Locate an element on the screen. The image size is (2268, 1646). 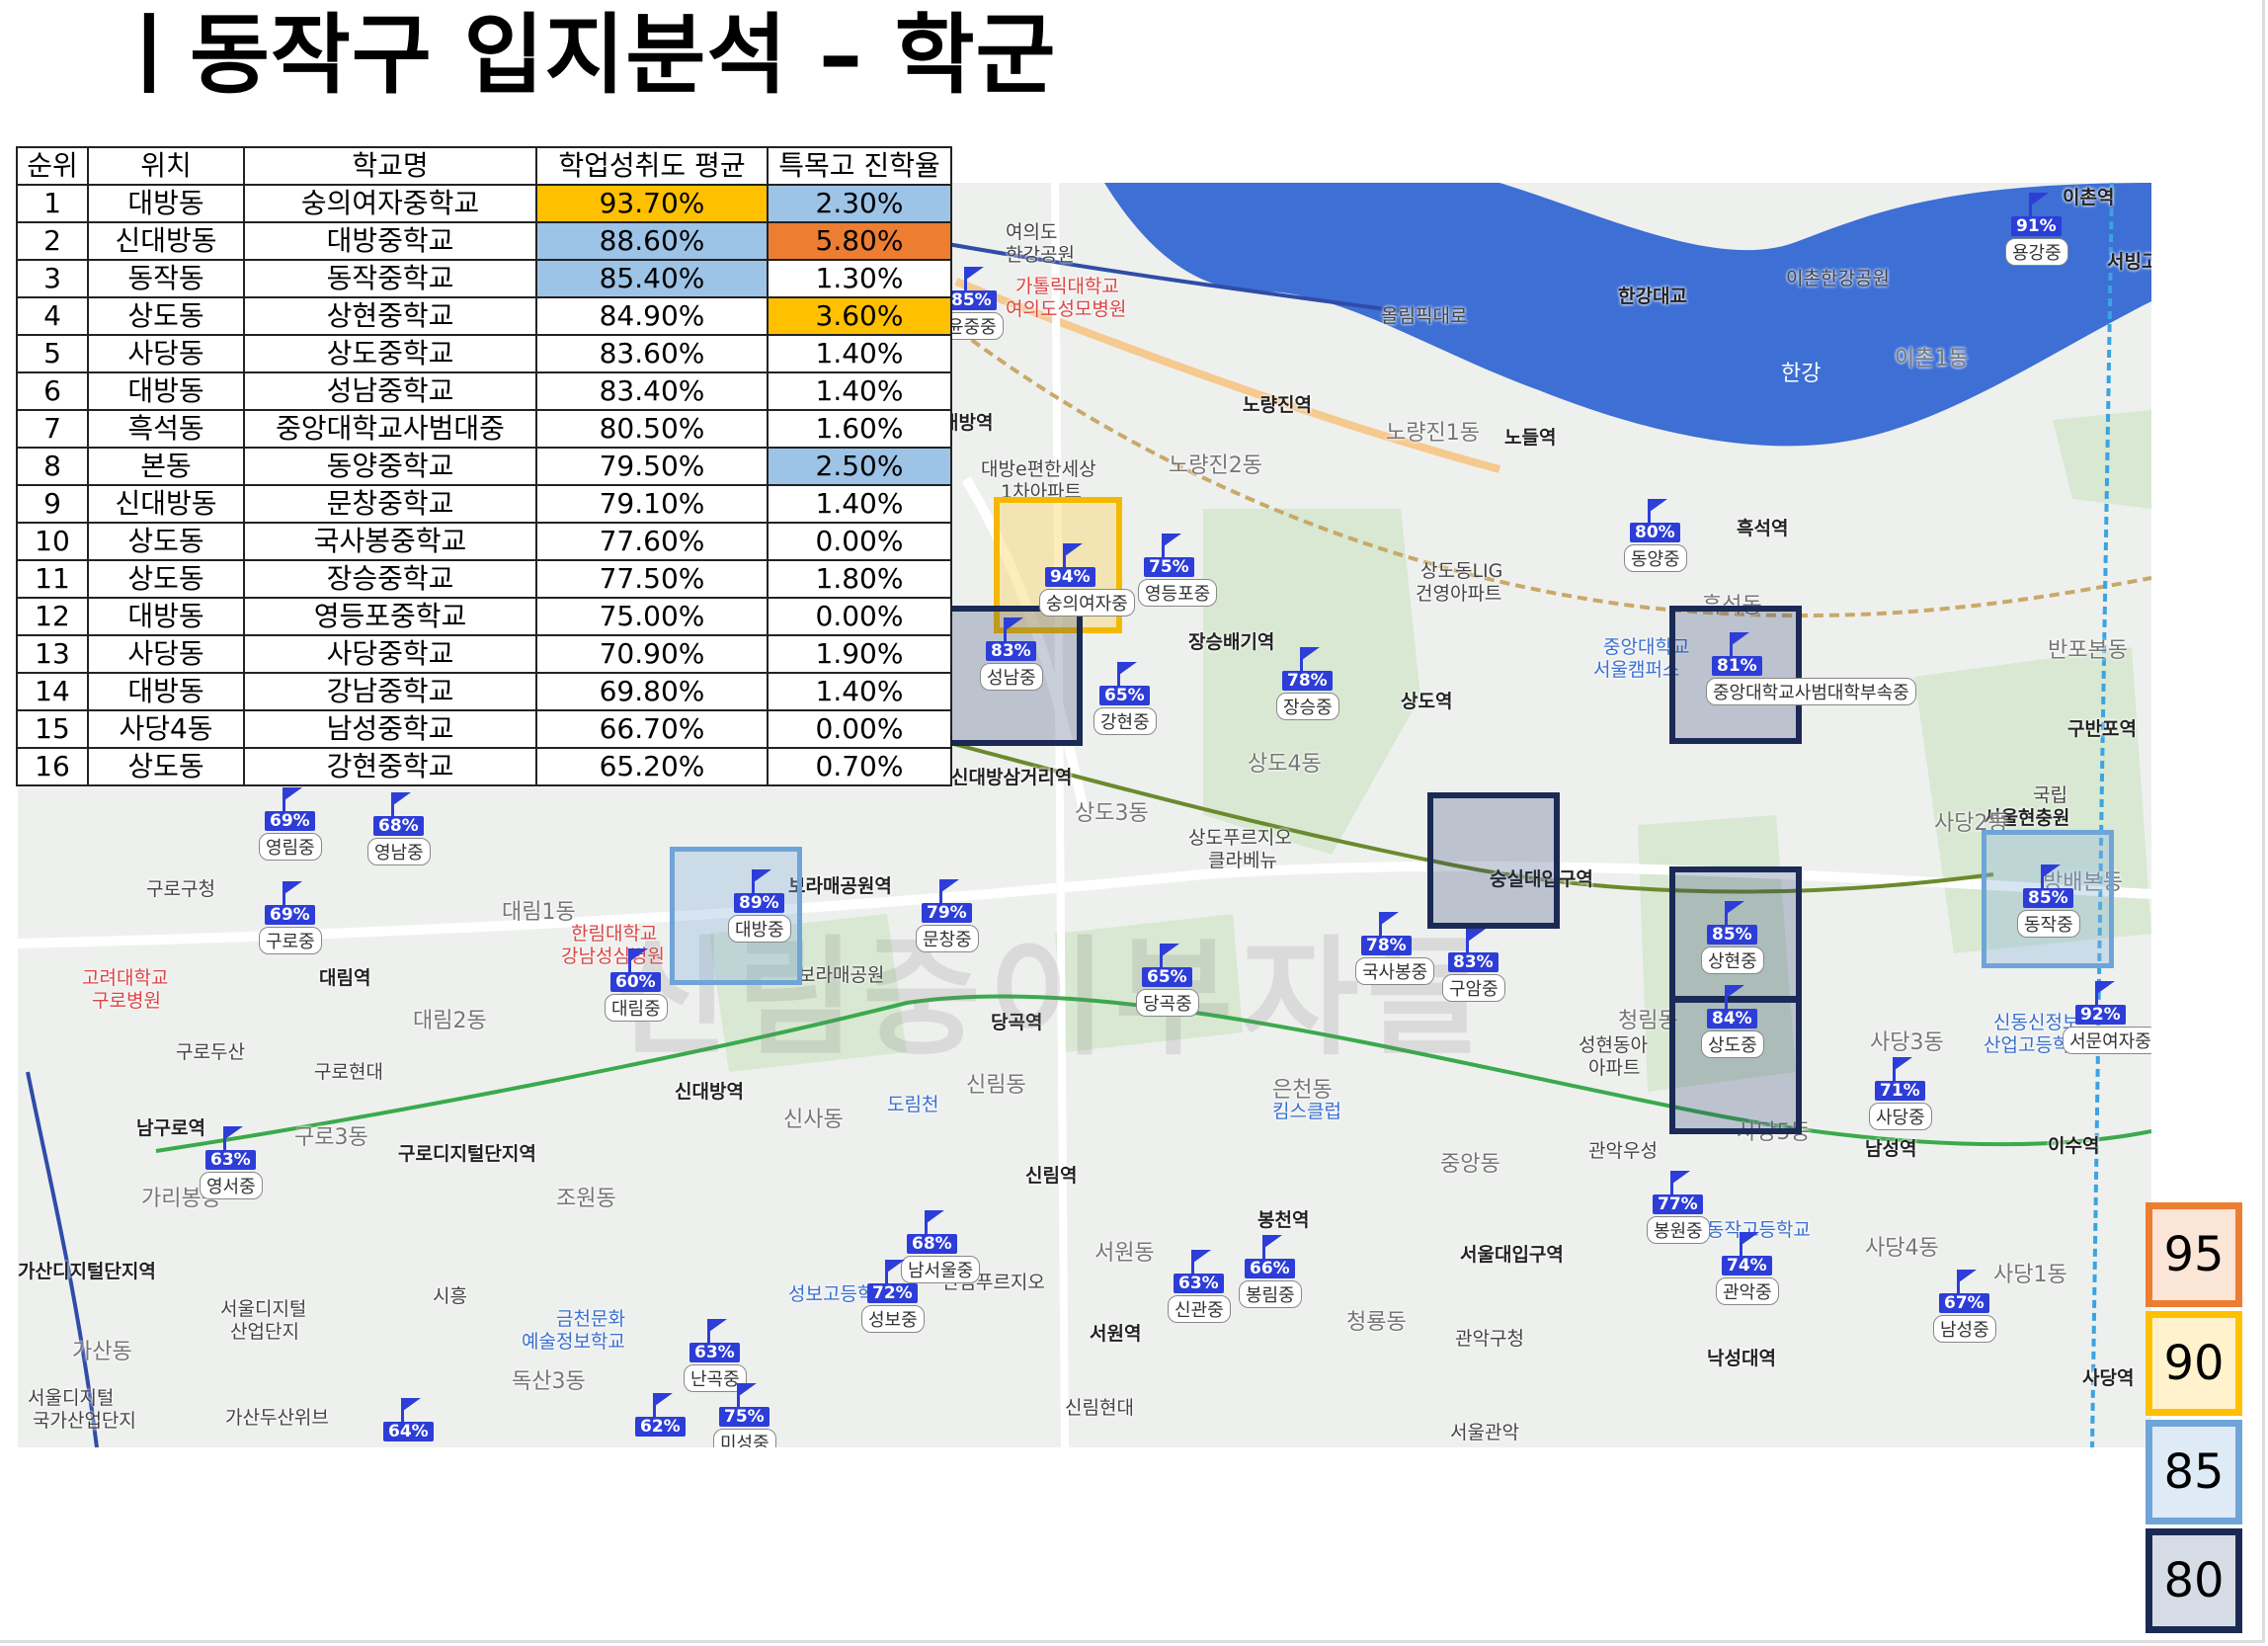
place-label: 낙성대역 is located at coordinates (1741, 1358).